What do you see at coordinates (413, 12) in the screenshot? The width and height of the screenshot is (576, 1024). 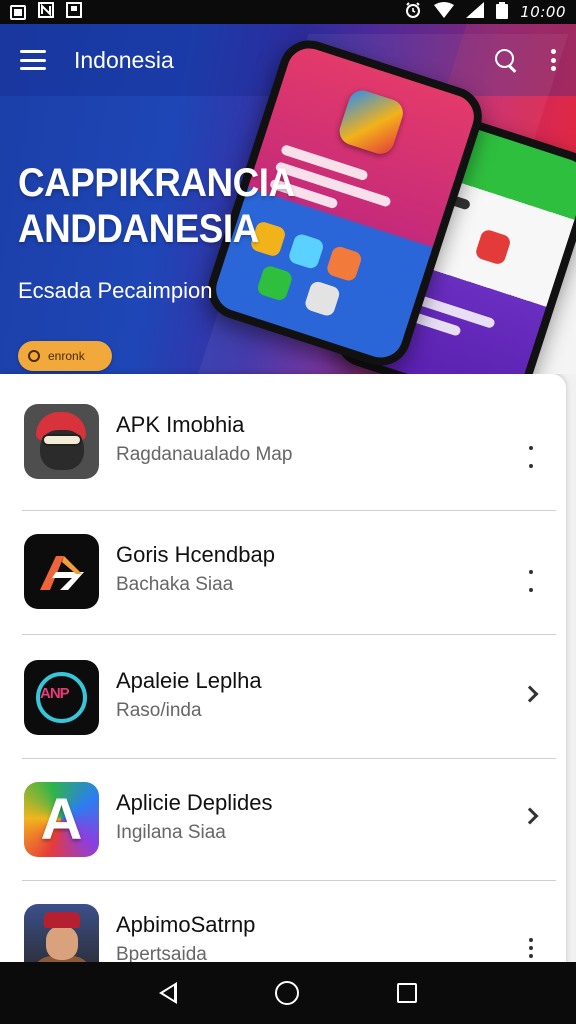 I see `alarm-icon` at bounding box center [413, 12].